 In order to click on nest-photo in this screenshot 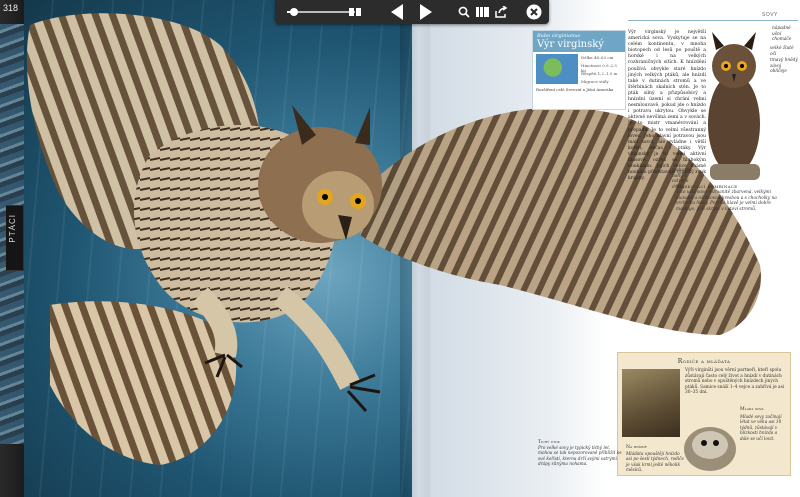, I will do `click(651, 403)`.